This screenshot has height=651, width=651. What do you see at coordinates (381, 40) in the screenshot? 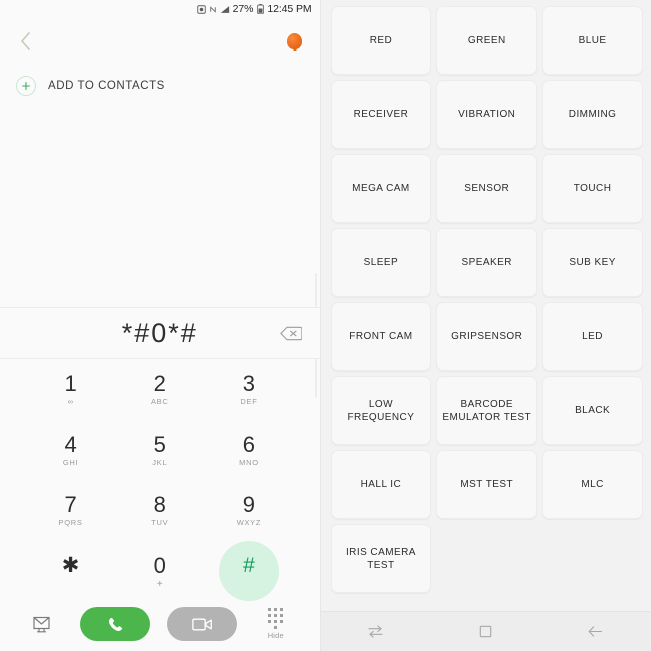
I see `test-button-red: RED` at bounding box center [381, 40].